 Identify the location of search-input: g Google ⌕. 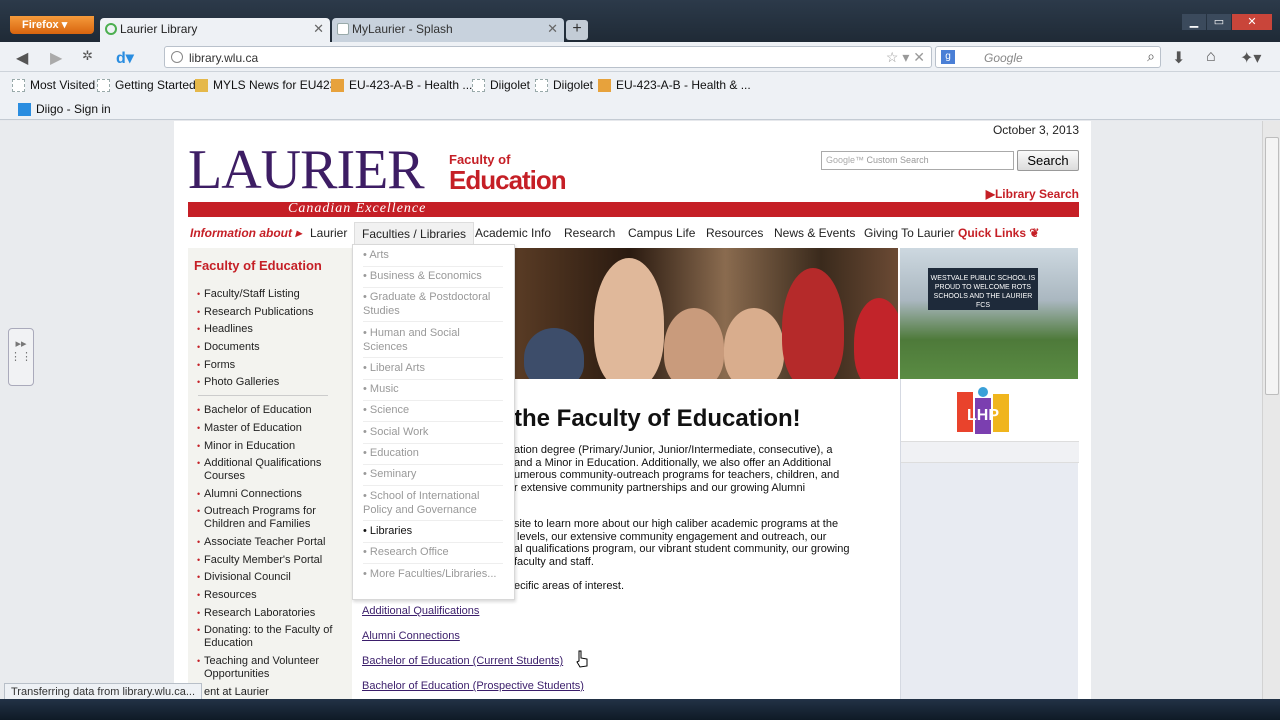
(1048, 57).